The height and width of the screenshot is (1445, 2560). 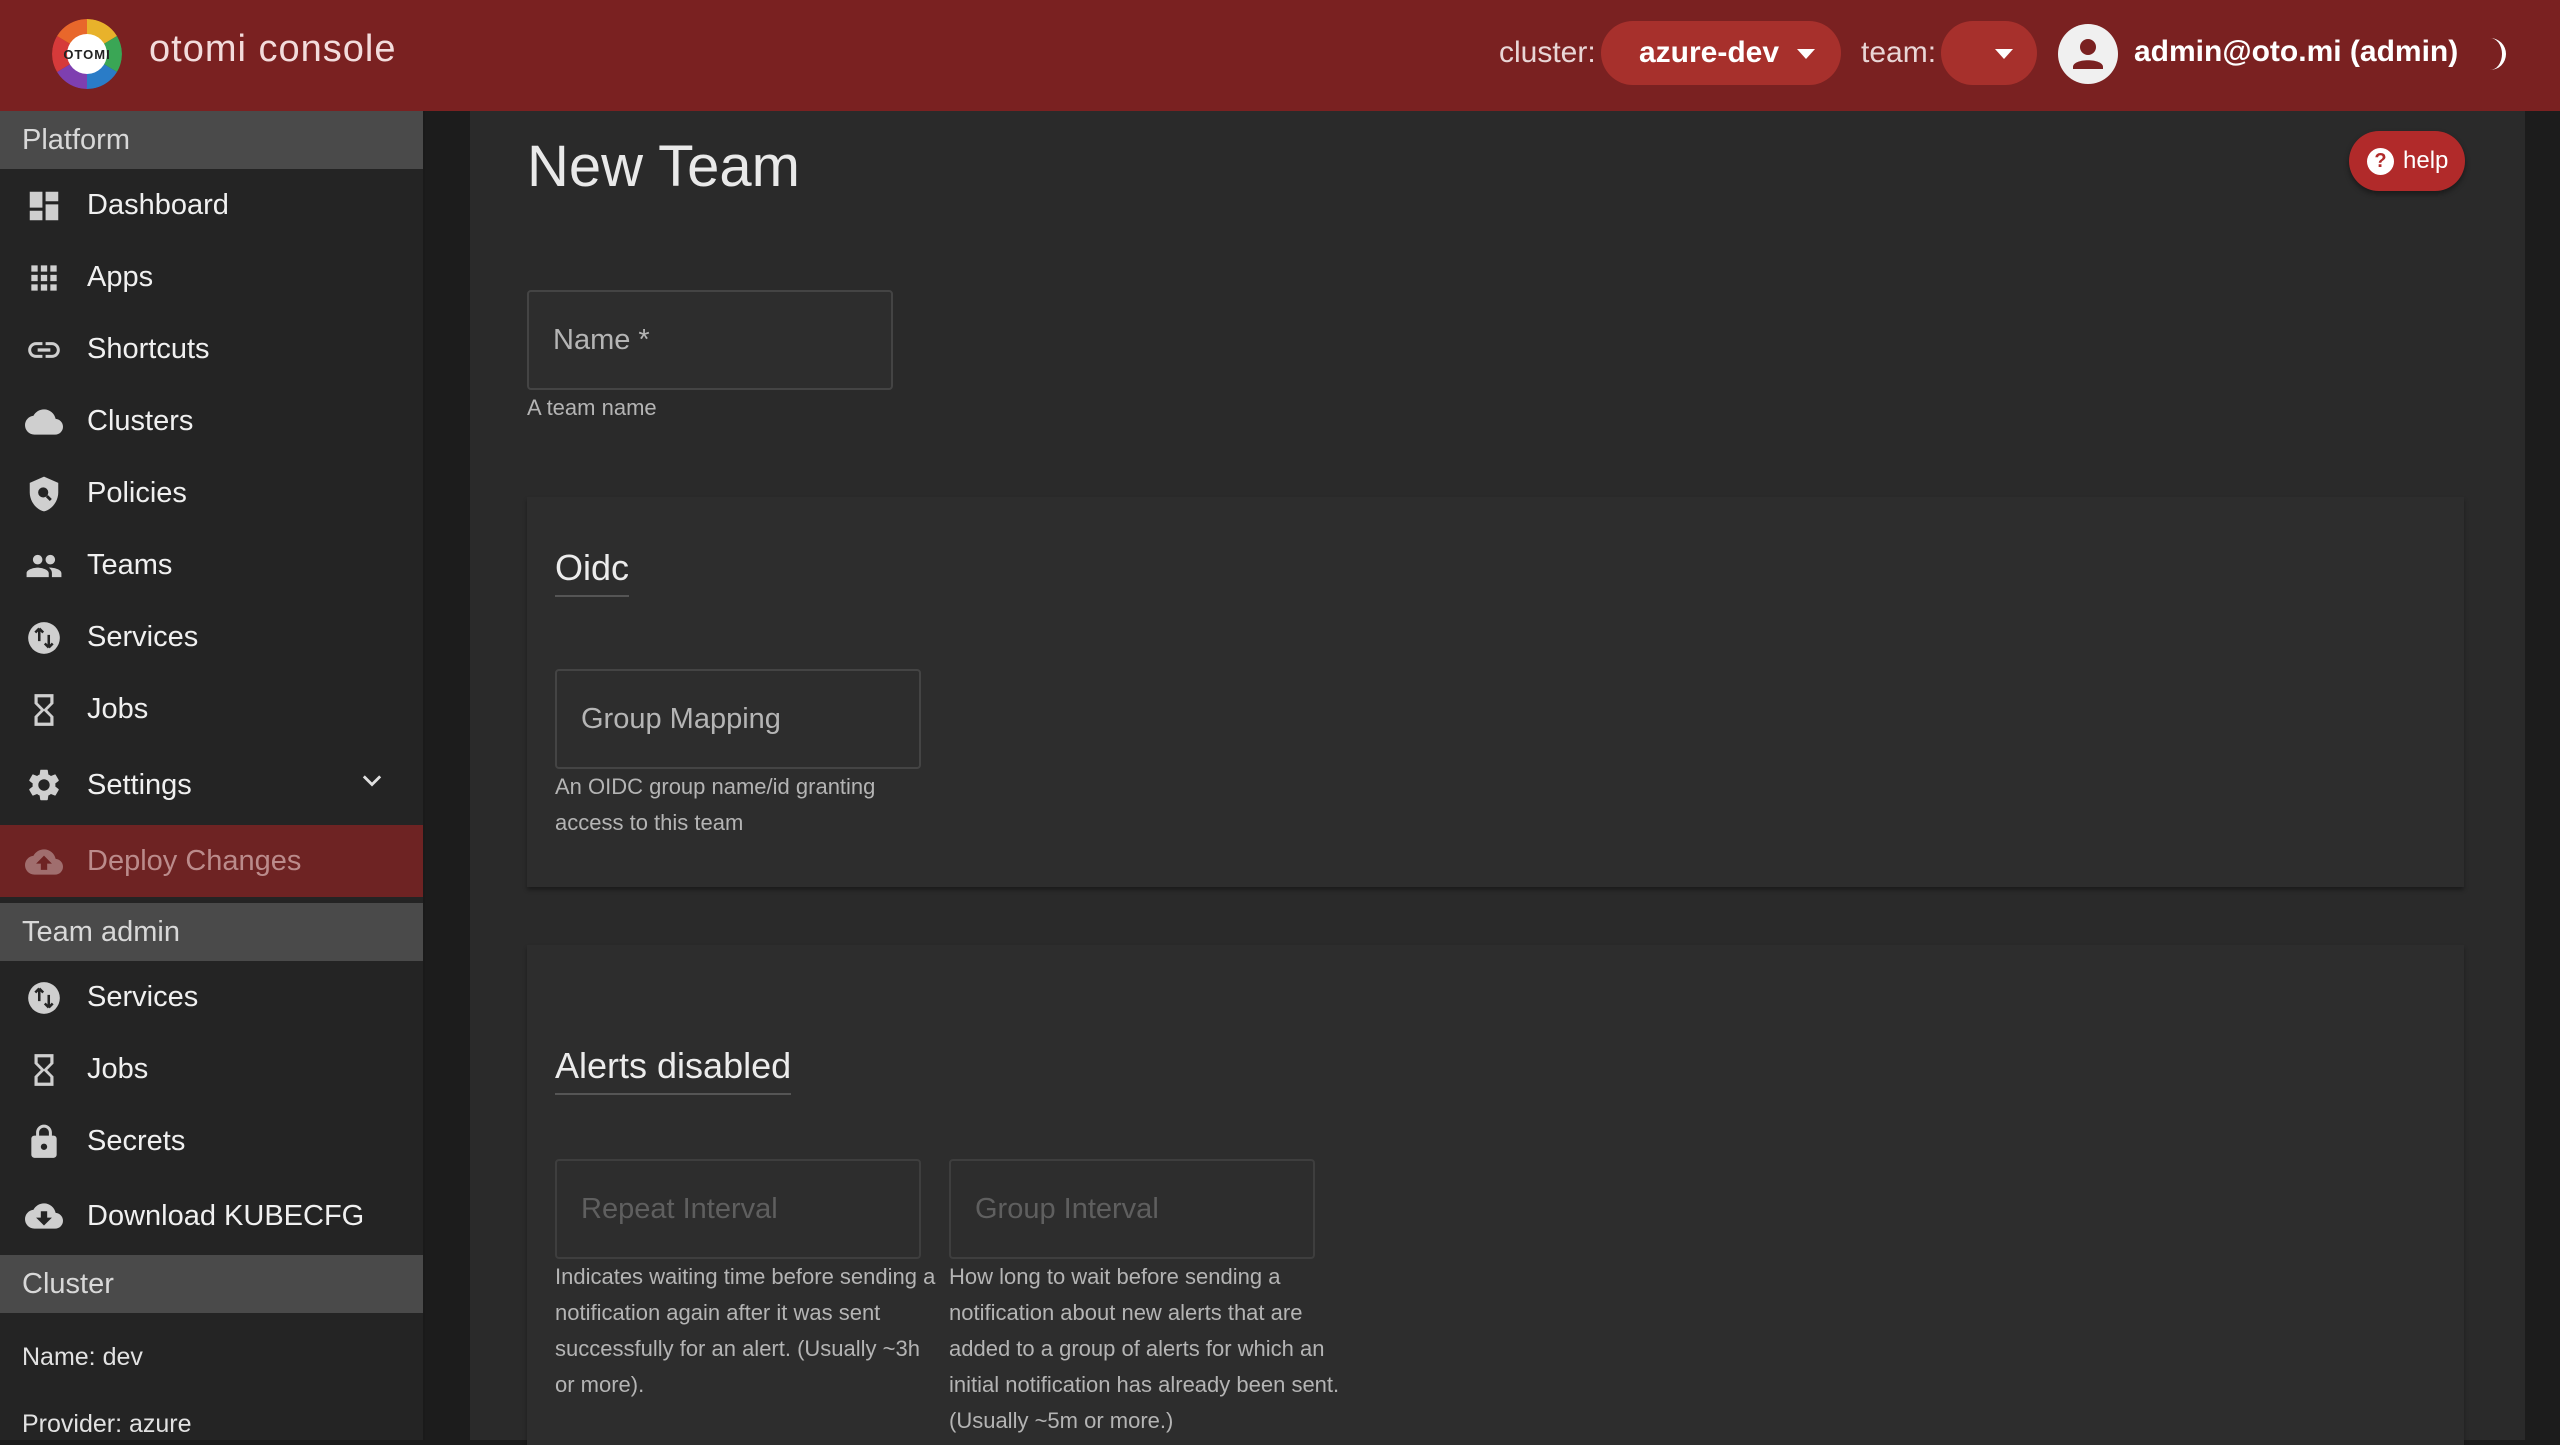 What do you see at coordinates (211, 785) in the screenshot?
I see `sidebar-item-settings: Settings` at bounding box center [211, 785].